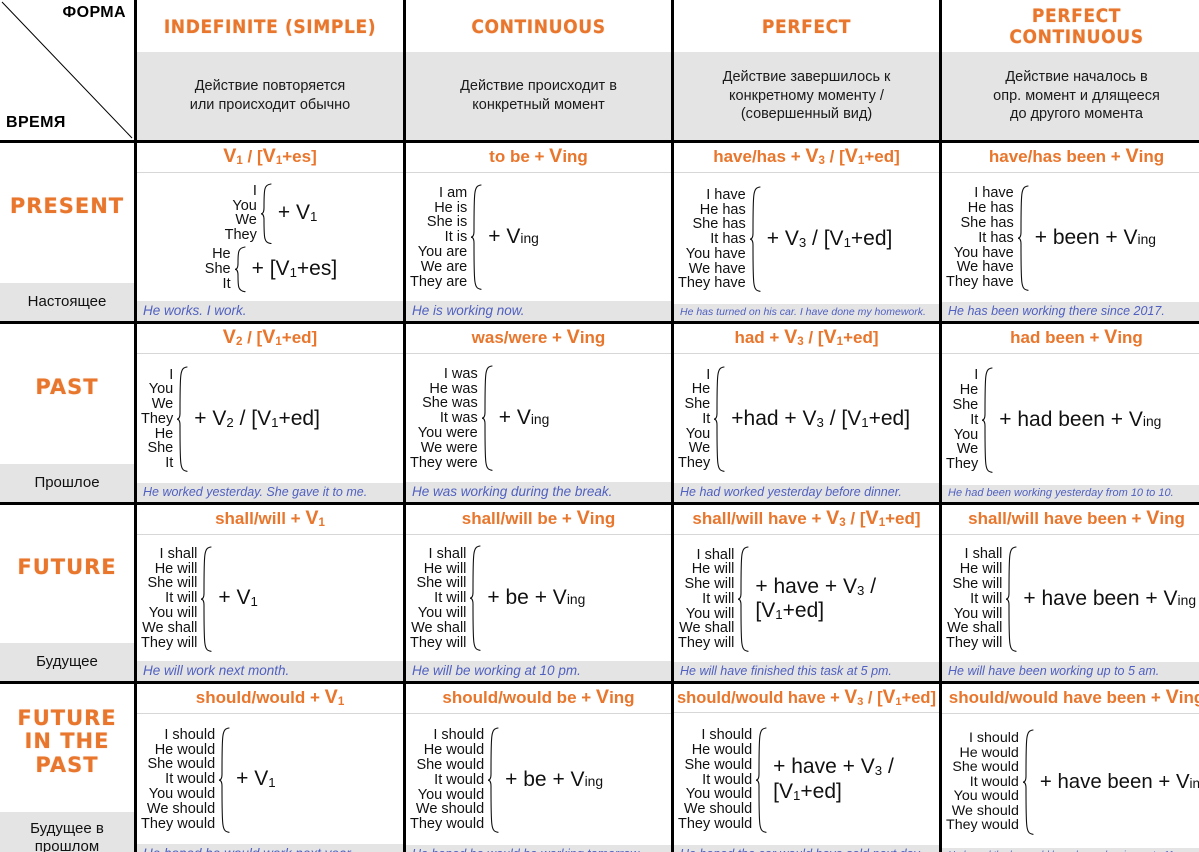  Describe the element at coordinates (439, 281) in the screenshot. I see `pronoun: They are` at that location.